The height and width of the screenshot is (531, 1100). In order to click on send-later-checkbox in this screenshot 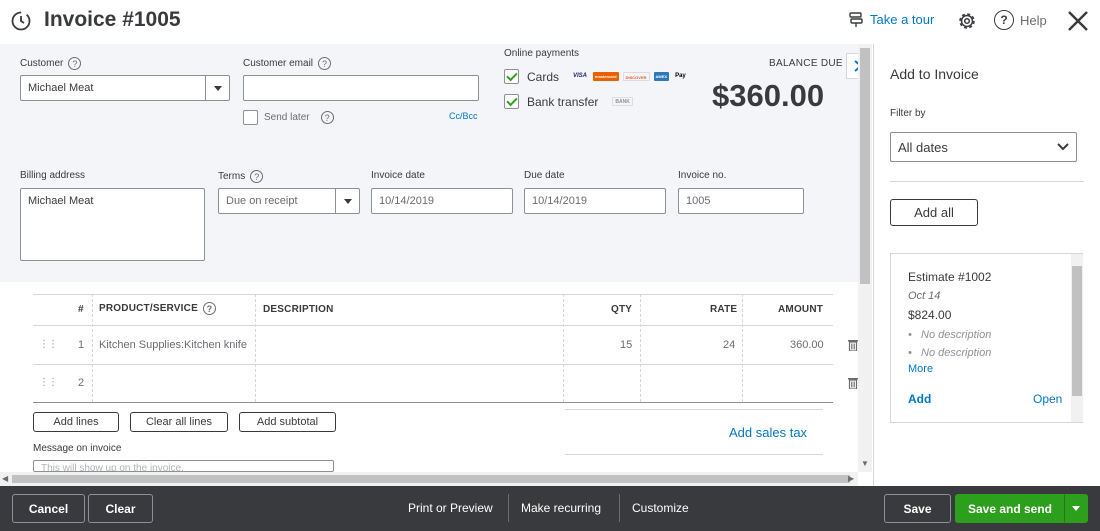, I will do `click(250, 117)`.